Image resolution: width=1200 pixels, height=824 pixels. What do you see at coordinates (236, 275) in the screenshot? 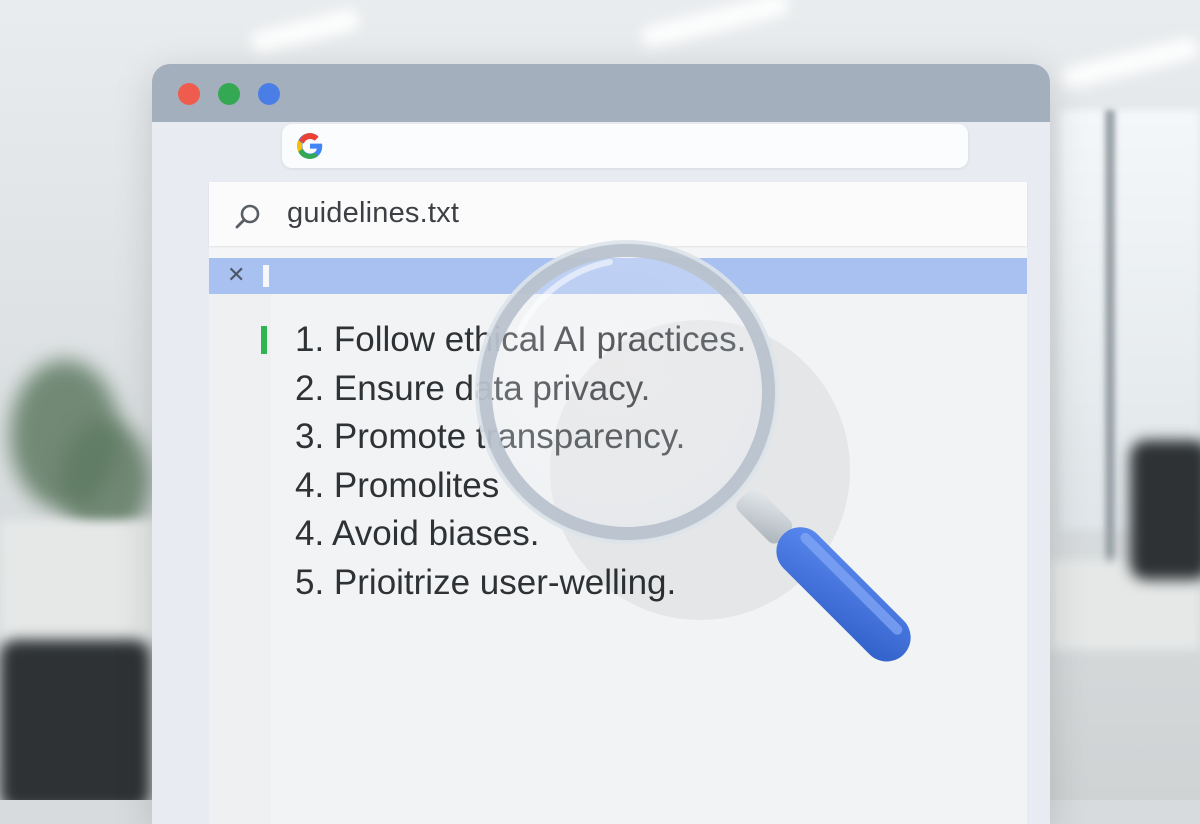
I see `close-icon: ✕` at bounding box center [236, 275].